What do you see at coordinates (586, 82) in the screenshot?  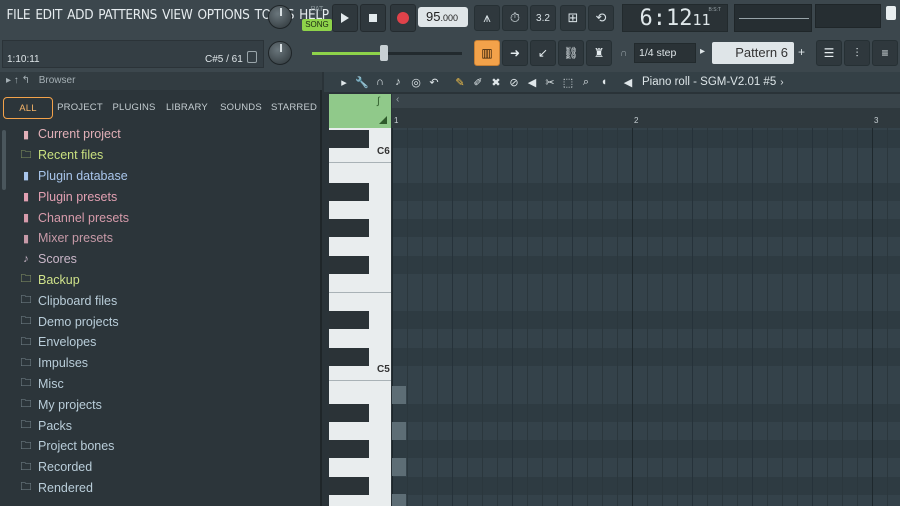 I see `zoom-icon: ⌕` at bounding box center [586, 82].